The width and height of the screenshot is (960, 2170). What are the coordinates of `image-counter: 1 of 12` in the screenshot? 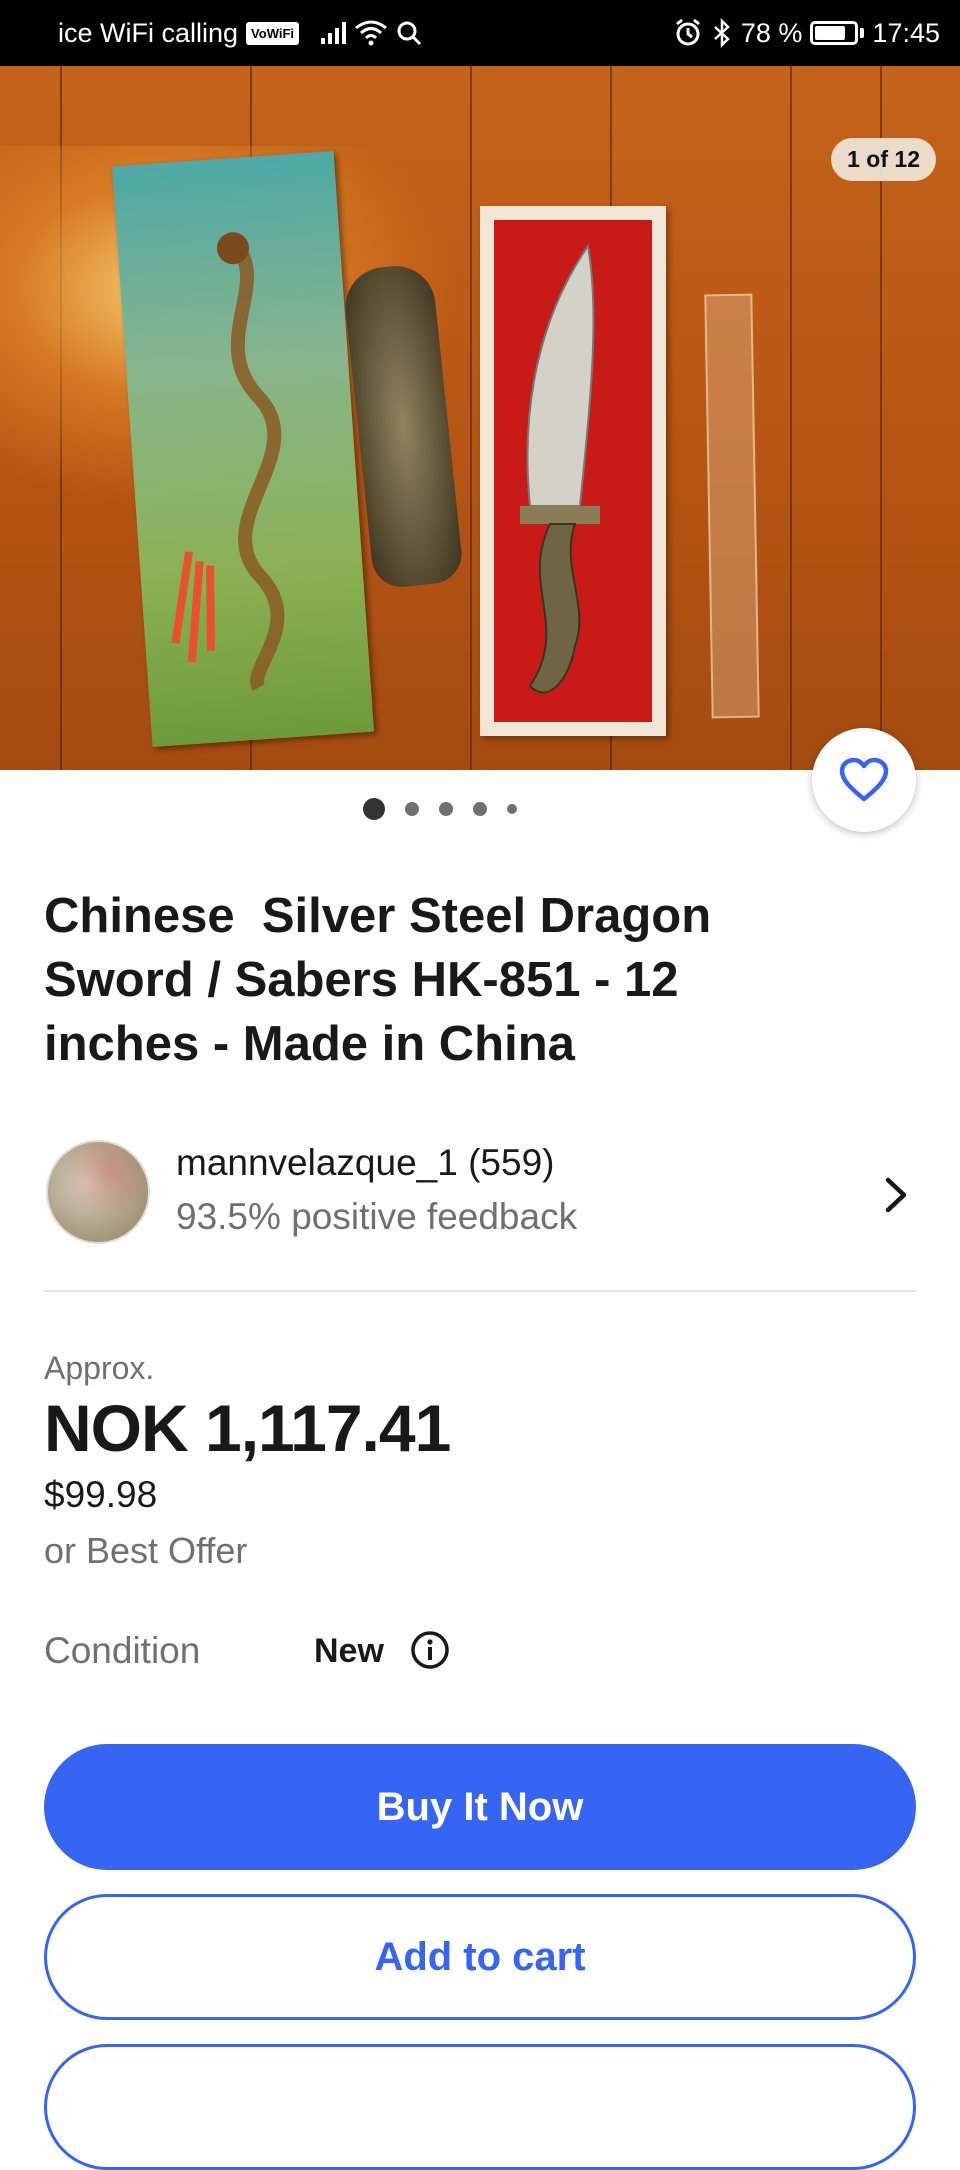 It's located at (883, 159).